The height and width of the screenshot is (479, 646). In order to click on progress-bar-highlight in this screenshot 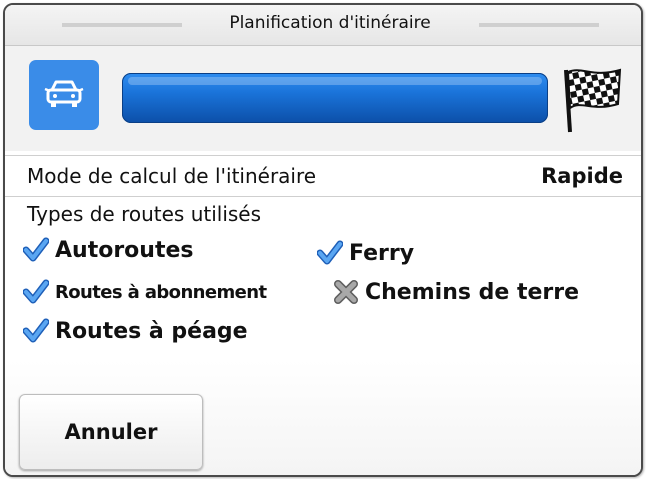, I will do `click(335, 81)`.